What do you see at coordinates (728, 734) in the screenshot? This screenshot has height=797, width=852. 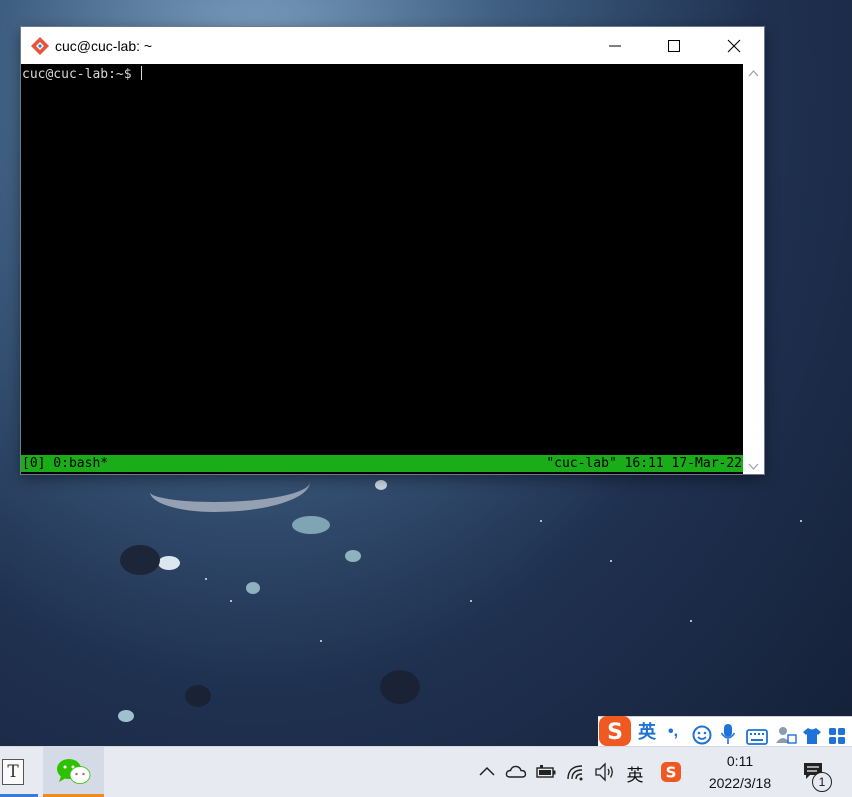 I see `microphone-icon` at bounding box center [728, 734].